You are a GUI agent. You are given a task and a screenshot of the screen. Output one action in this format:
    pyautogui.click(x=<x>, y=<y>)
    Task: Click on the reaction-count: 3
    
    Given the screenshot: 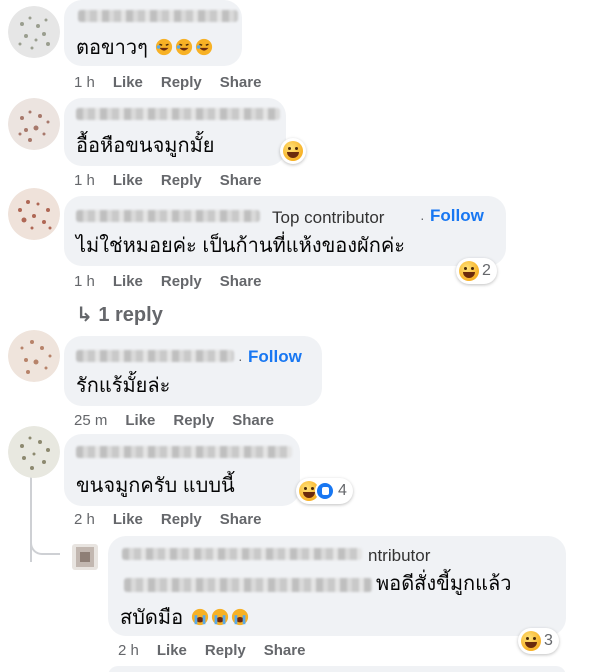 What is the action you would take?
    pyautogui.click(x=548, y=640)
    